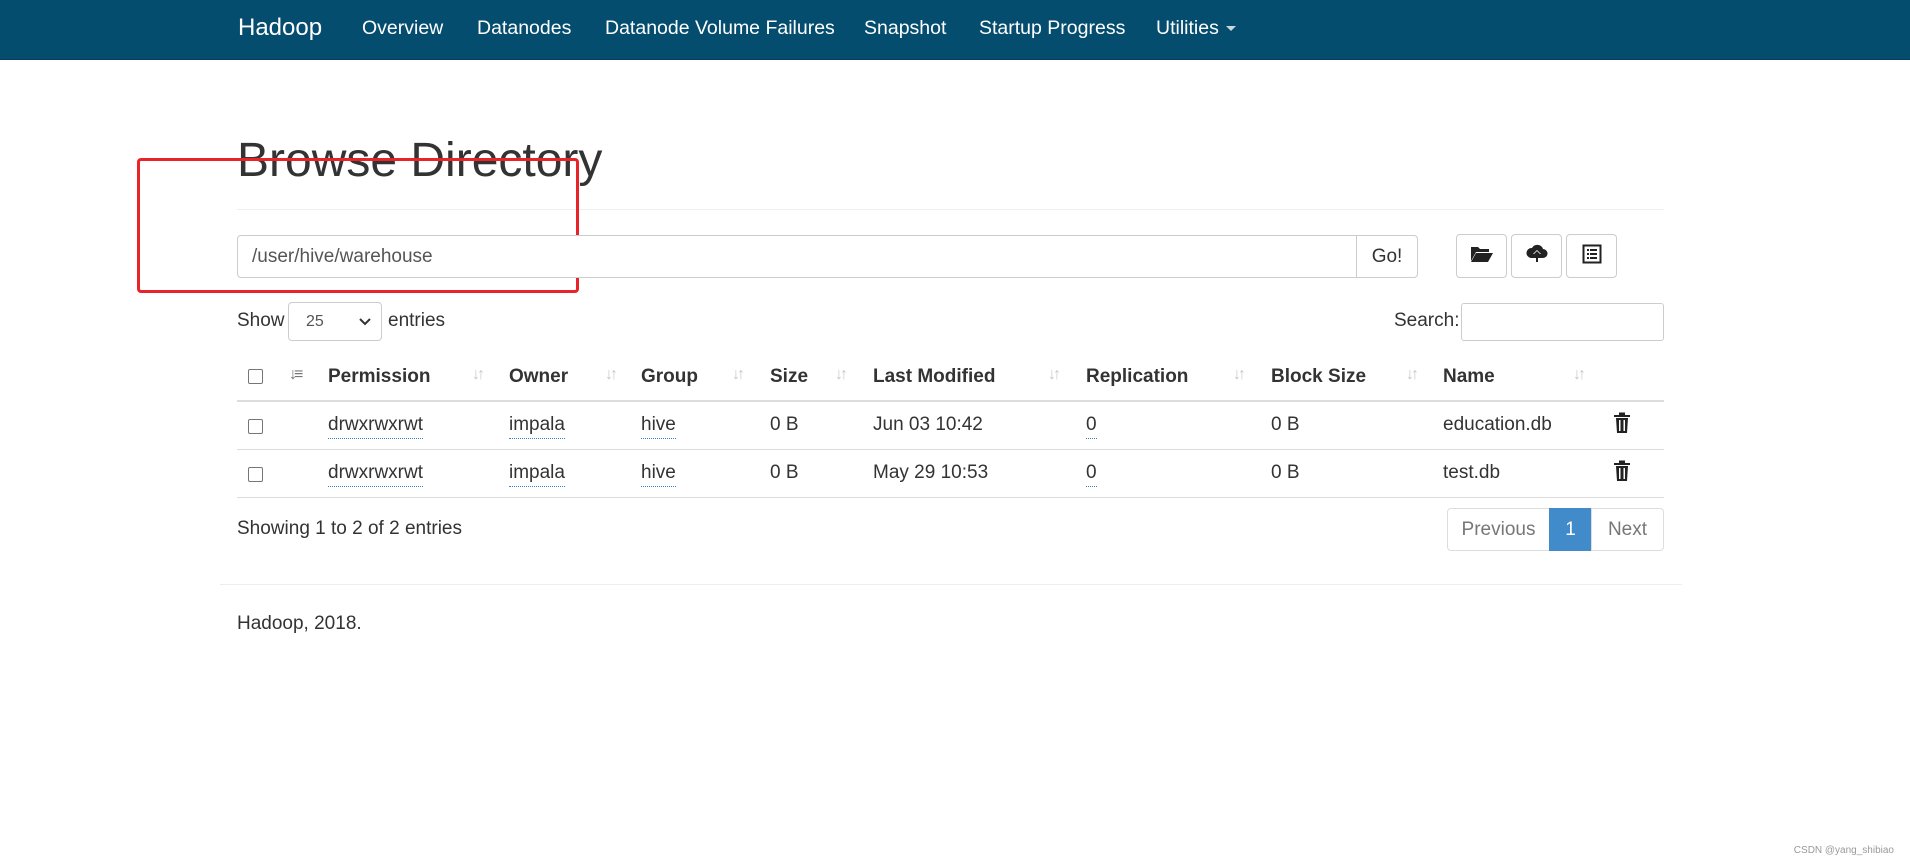  Describe the element at coordinates (1187, 28) in the screenshot. I see `nav-utilities-label: Utilities` at that location.